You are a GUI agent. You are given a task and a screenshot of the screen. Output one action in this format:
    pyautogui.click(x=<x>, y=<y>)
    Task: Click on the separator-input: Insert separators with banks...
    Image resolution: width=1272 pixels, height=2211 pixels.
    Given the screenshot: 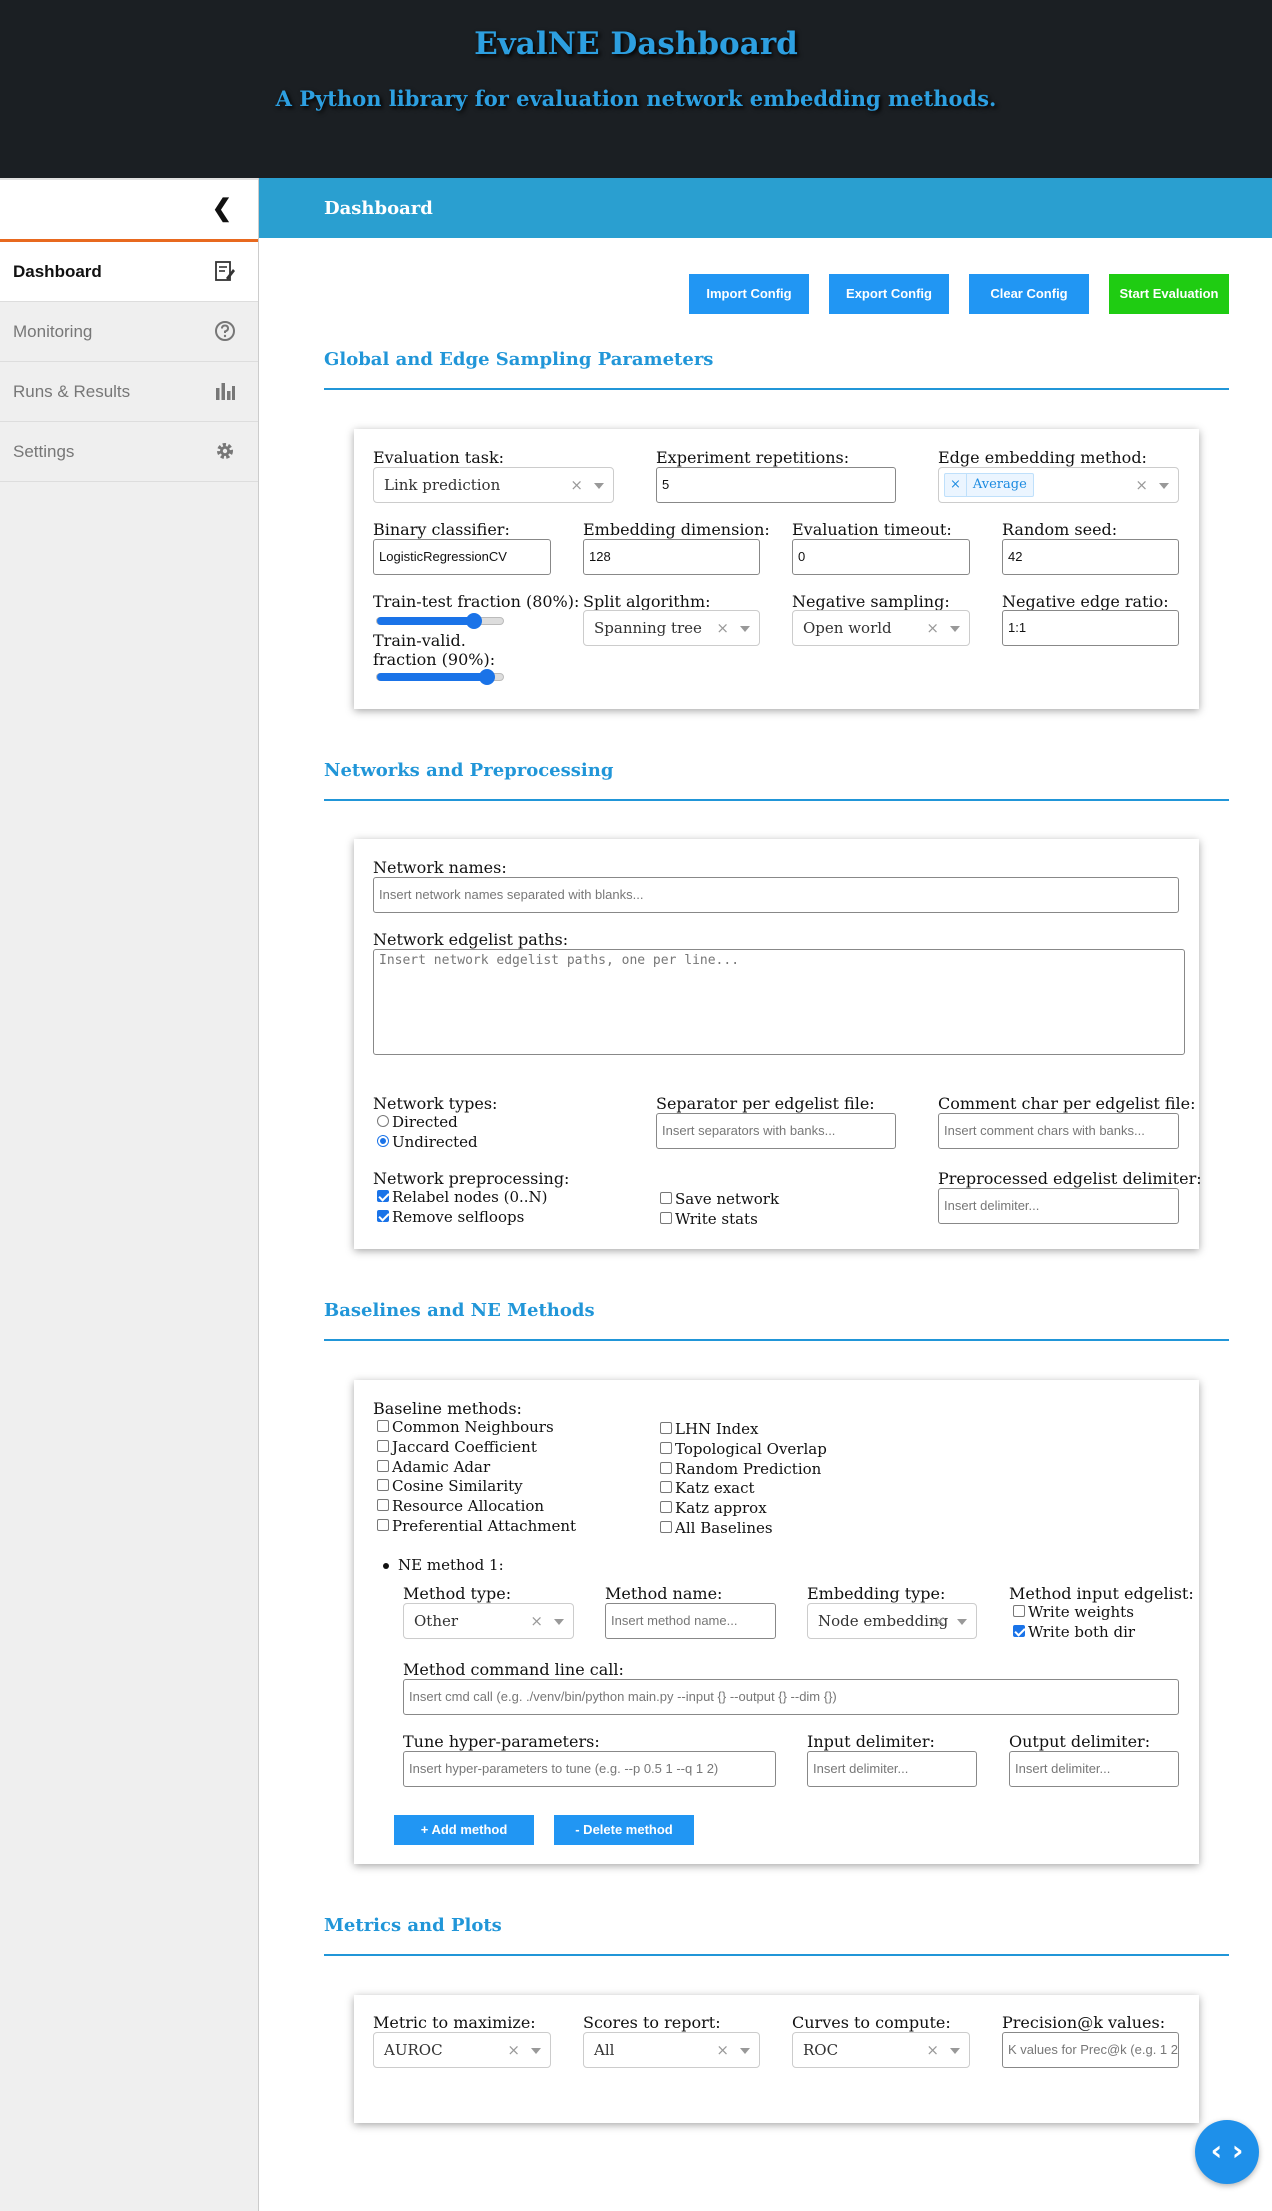 What is the action you would take?
    pyautogui.click(x=776, y=1131)
    